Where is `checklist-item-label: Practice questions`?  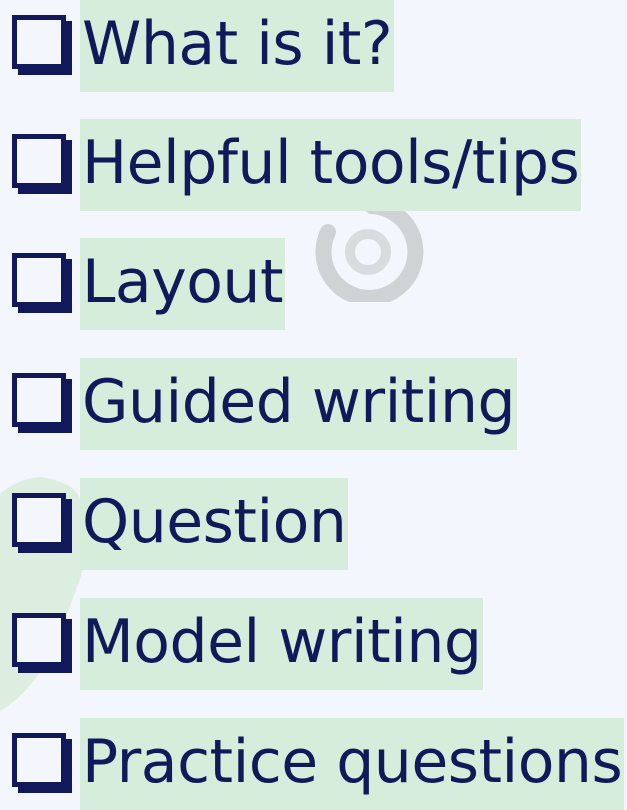
checklist-item-label: Practice questions is located at coordinates (352, 764).